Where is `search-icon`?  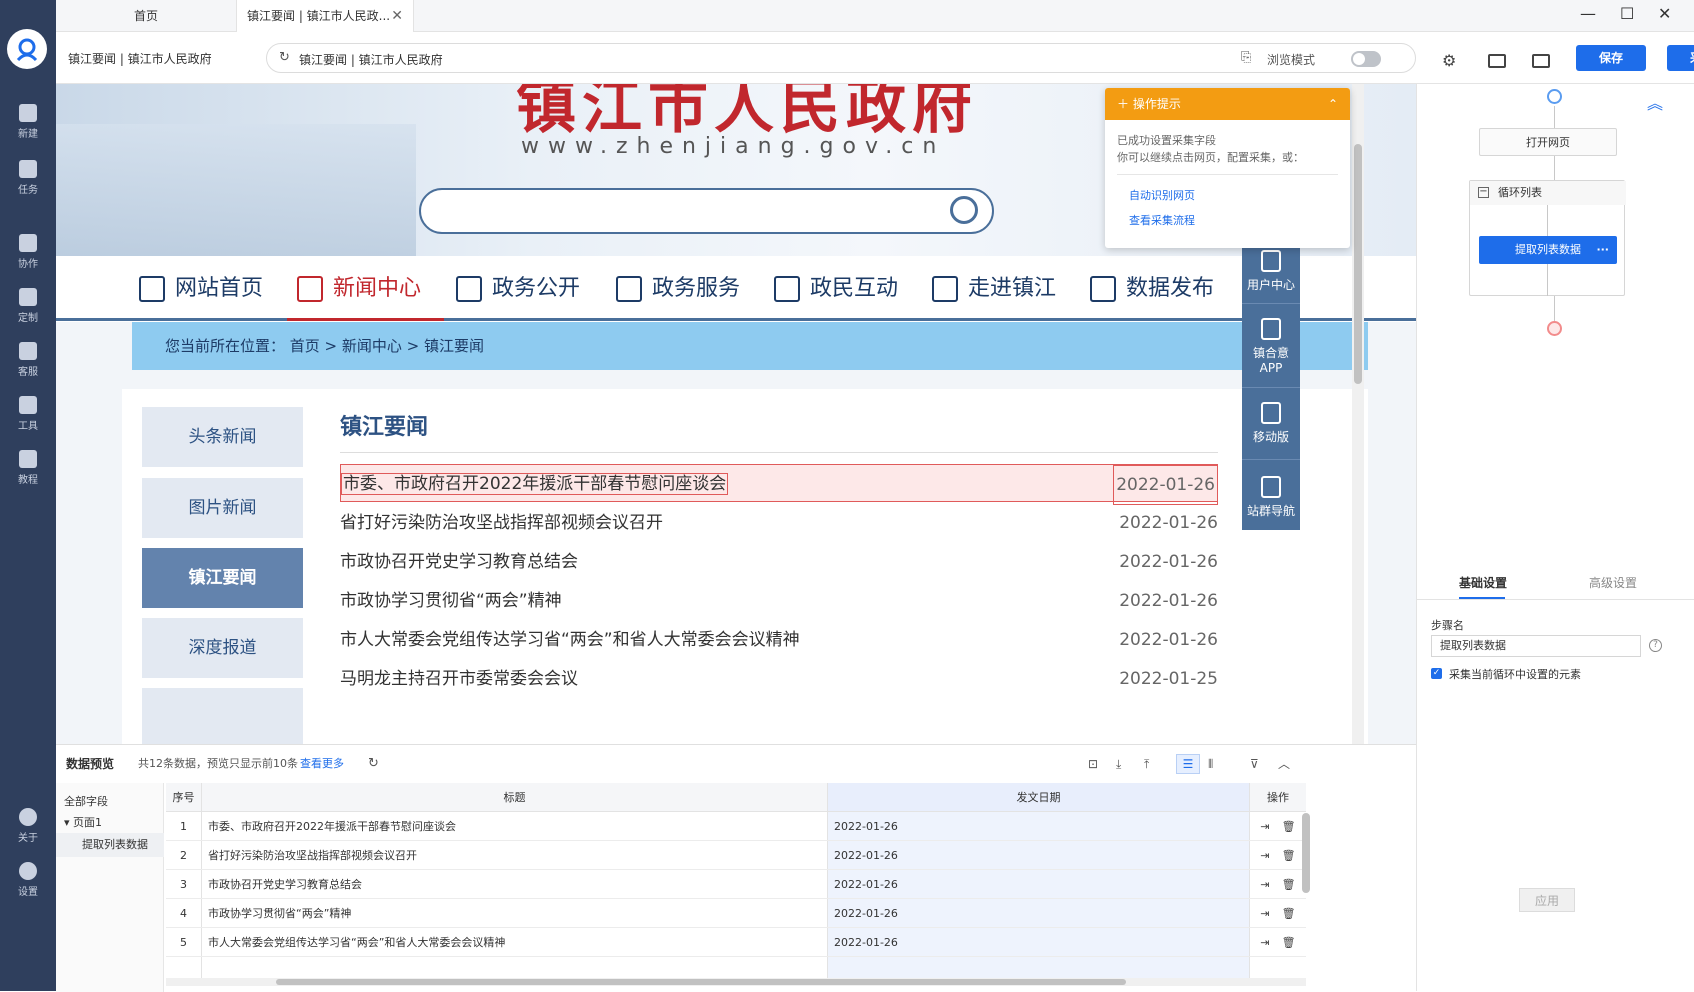 search-icon is located at coordinates (964, 210).